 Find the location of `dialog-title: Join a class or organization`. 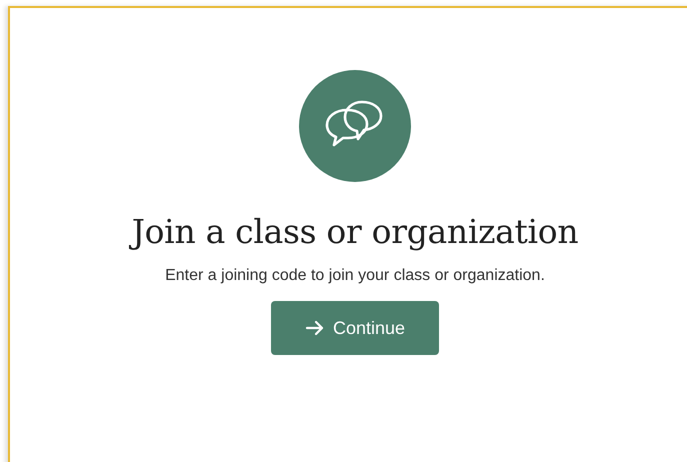

dialog-title: Join a class or organization is located at coordinates (355, 231).